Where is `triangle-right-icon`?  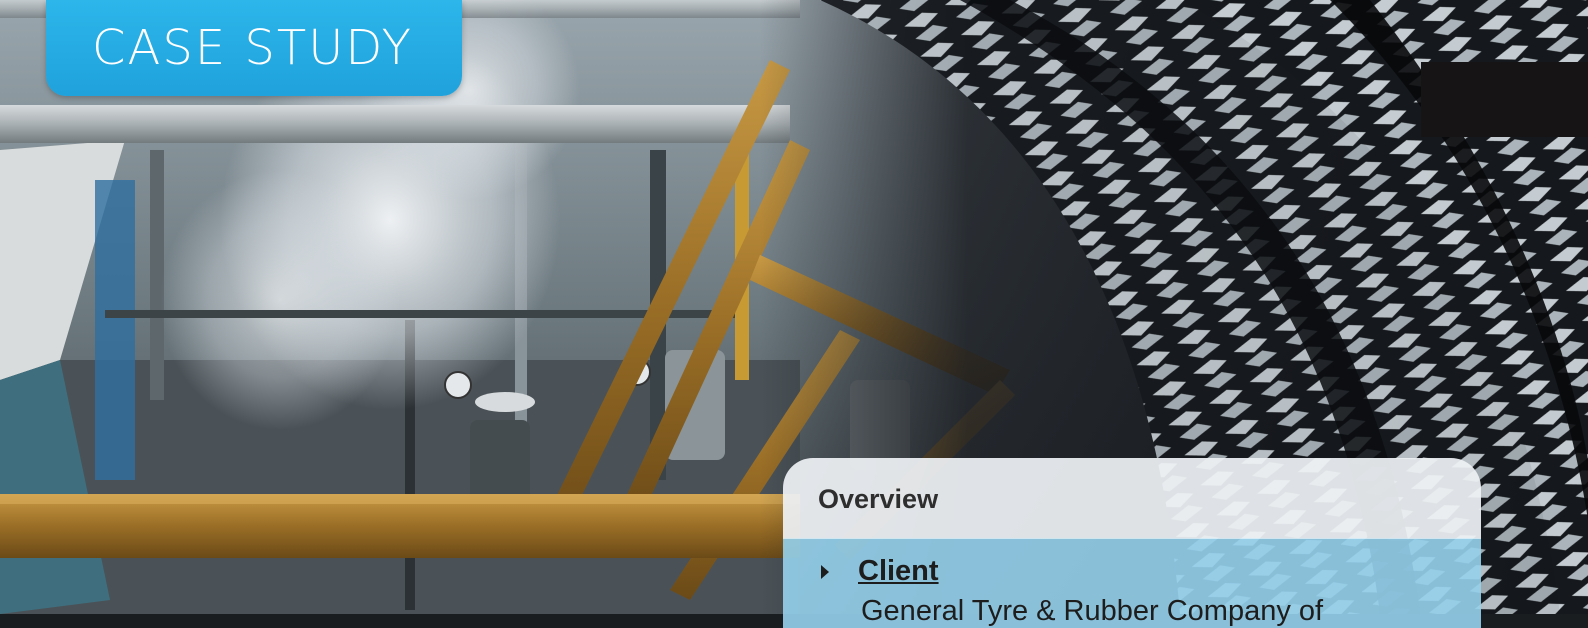 triangle-right-icon is located at coordinates (825, 572).